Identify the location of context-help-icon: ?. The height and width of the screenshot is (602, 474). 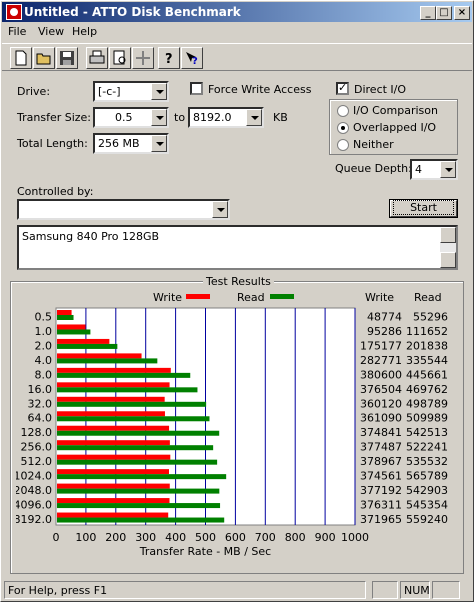
(192, 58).